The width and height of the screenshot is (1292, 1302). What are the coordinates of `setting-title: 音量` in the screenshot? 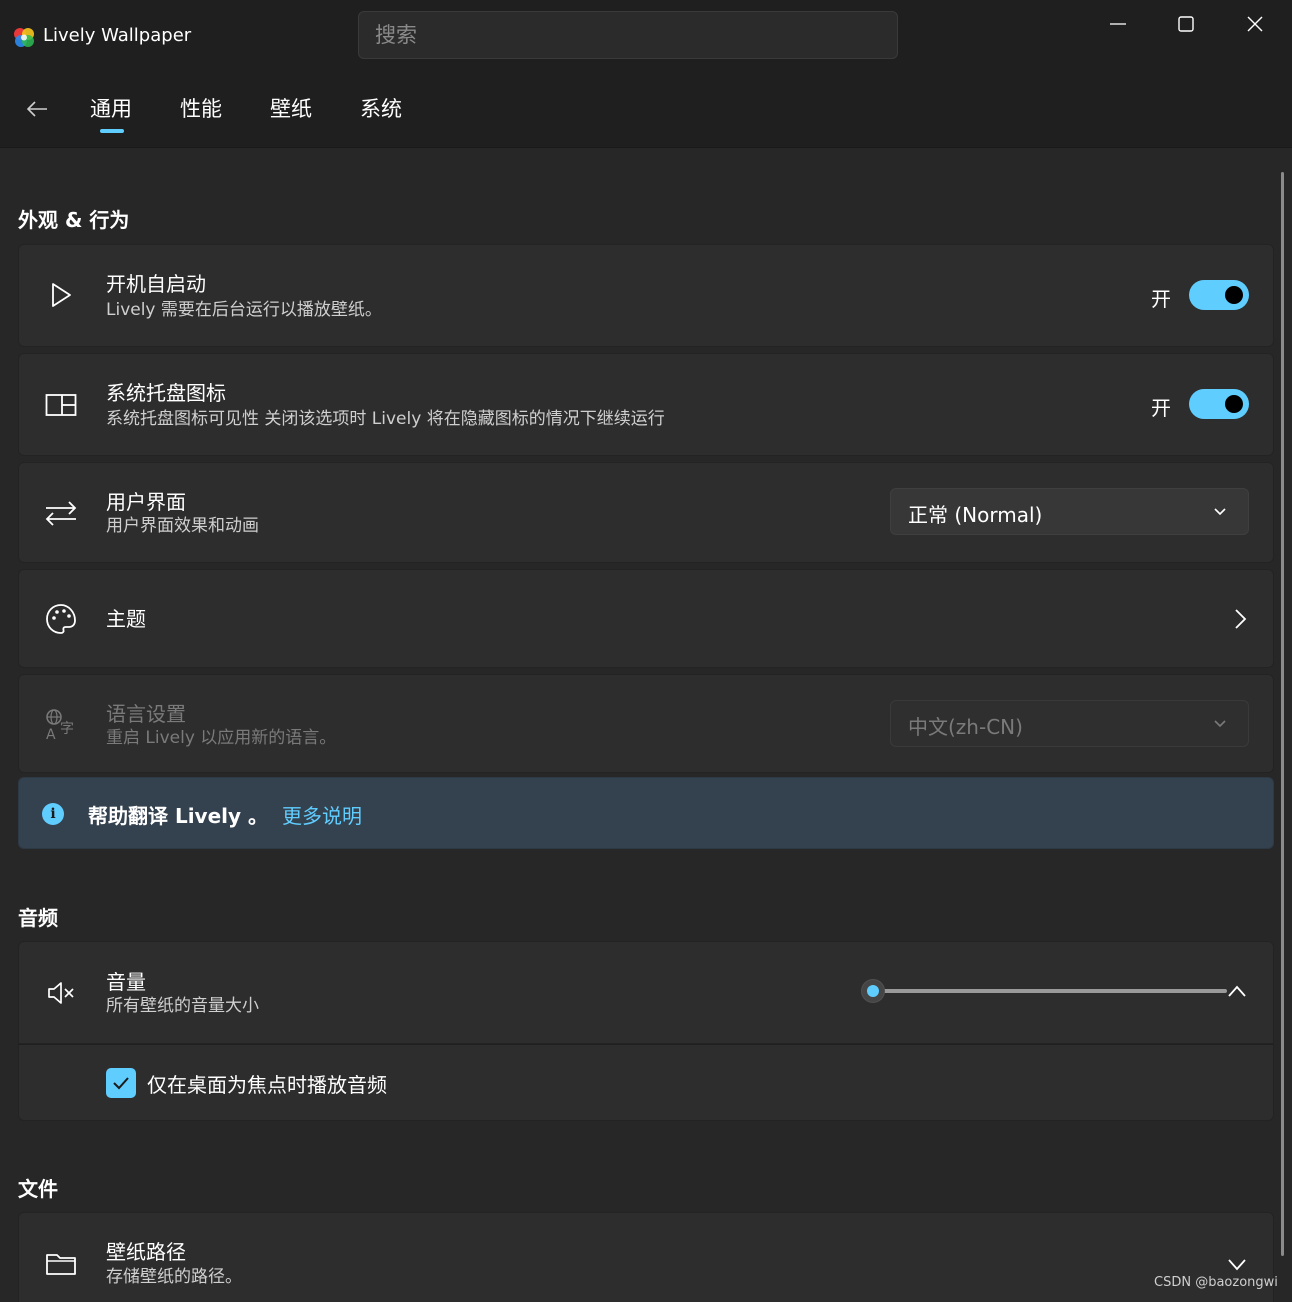 It's located at (126, 982).